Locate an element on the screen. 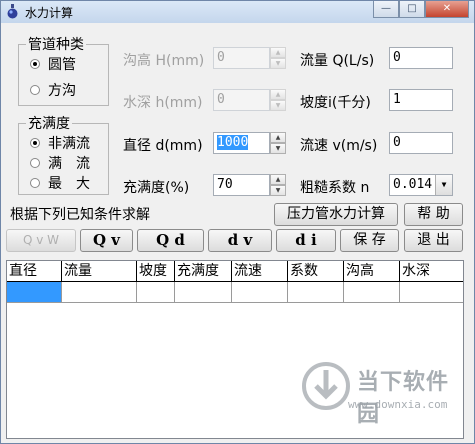 The image size is (475, 444). velocity-label: 流速 v(m/s) is located at coordinates (339, 146).